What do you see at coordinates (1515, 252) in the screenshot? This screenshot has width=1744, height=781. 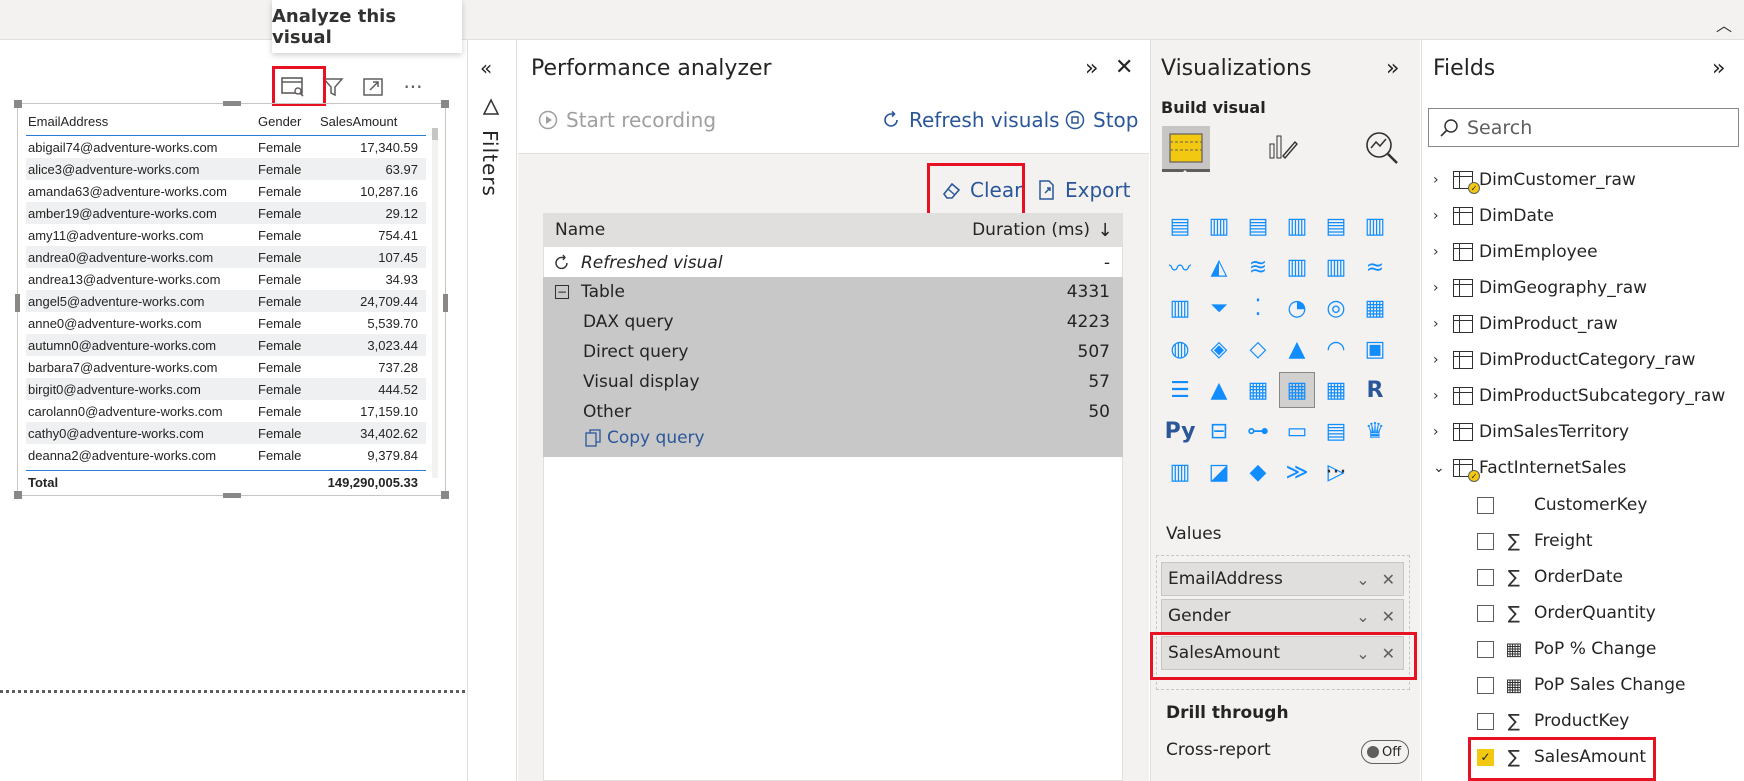 I see `field-table-item: › DimEmployee` at bounding box center [1515, 252].